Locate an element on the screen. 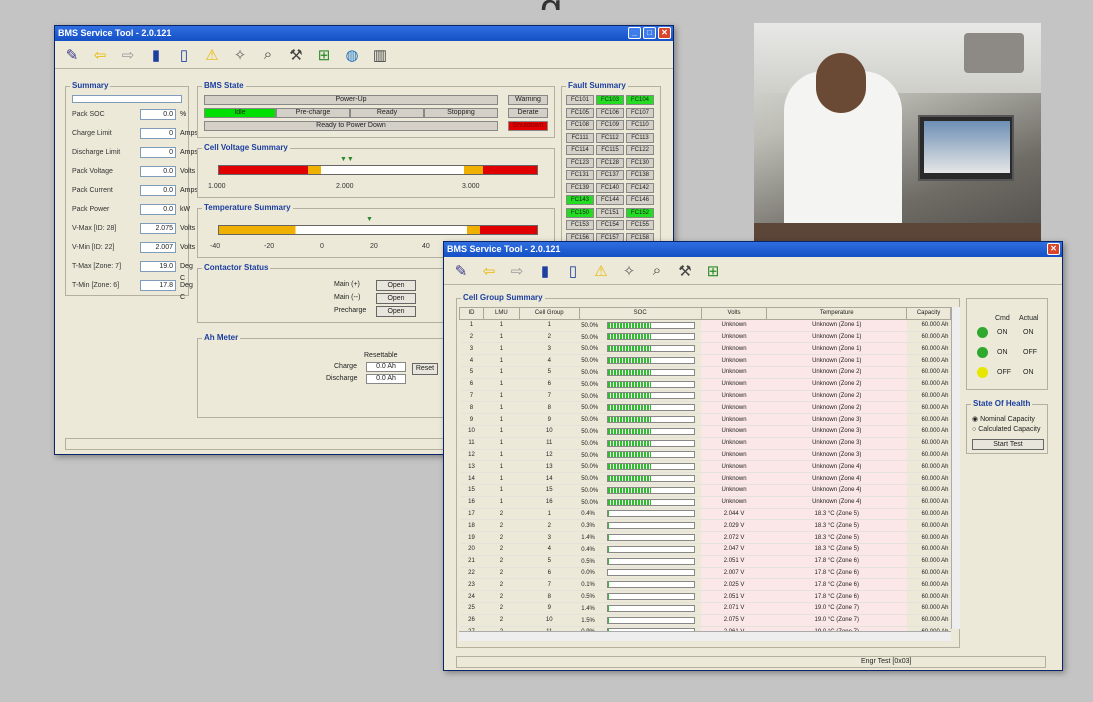  col-header-soc: SOC is located at coordinates (640, 313).